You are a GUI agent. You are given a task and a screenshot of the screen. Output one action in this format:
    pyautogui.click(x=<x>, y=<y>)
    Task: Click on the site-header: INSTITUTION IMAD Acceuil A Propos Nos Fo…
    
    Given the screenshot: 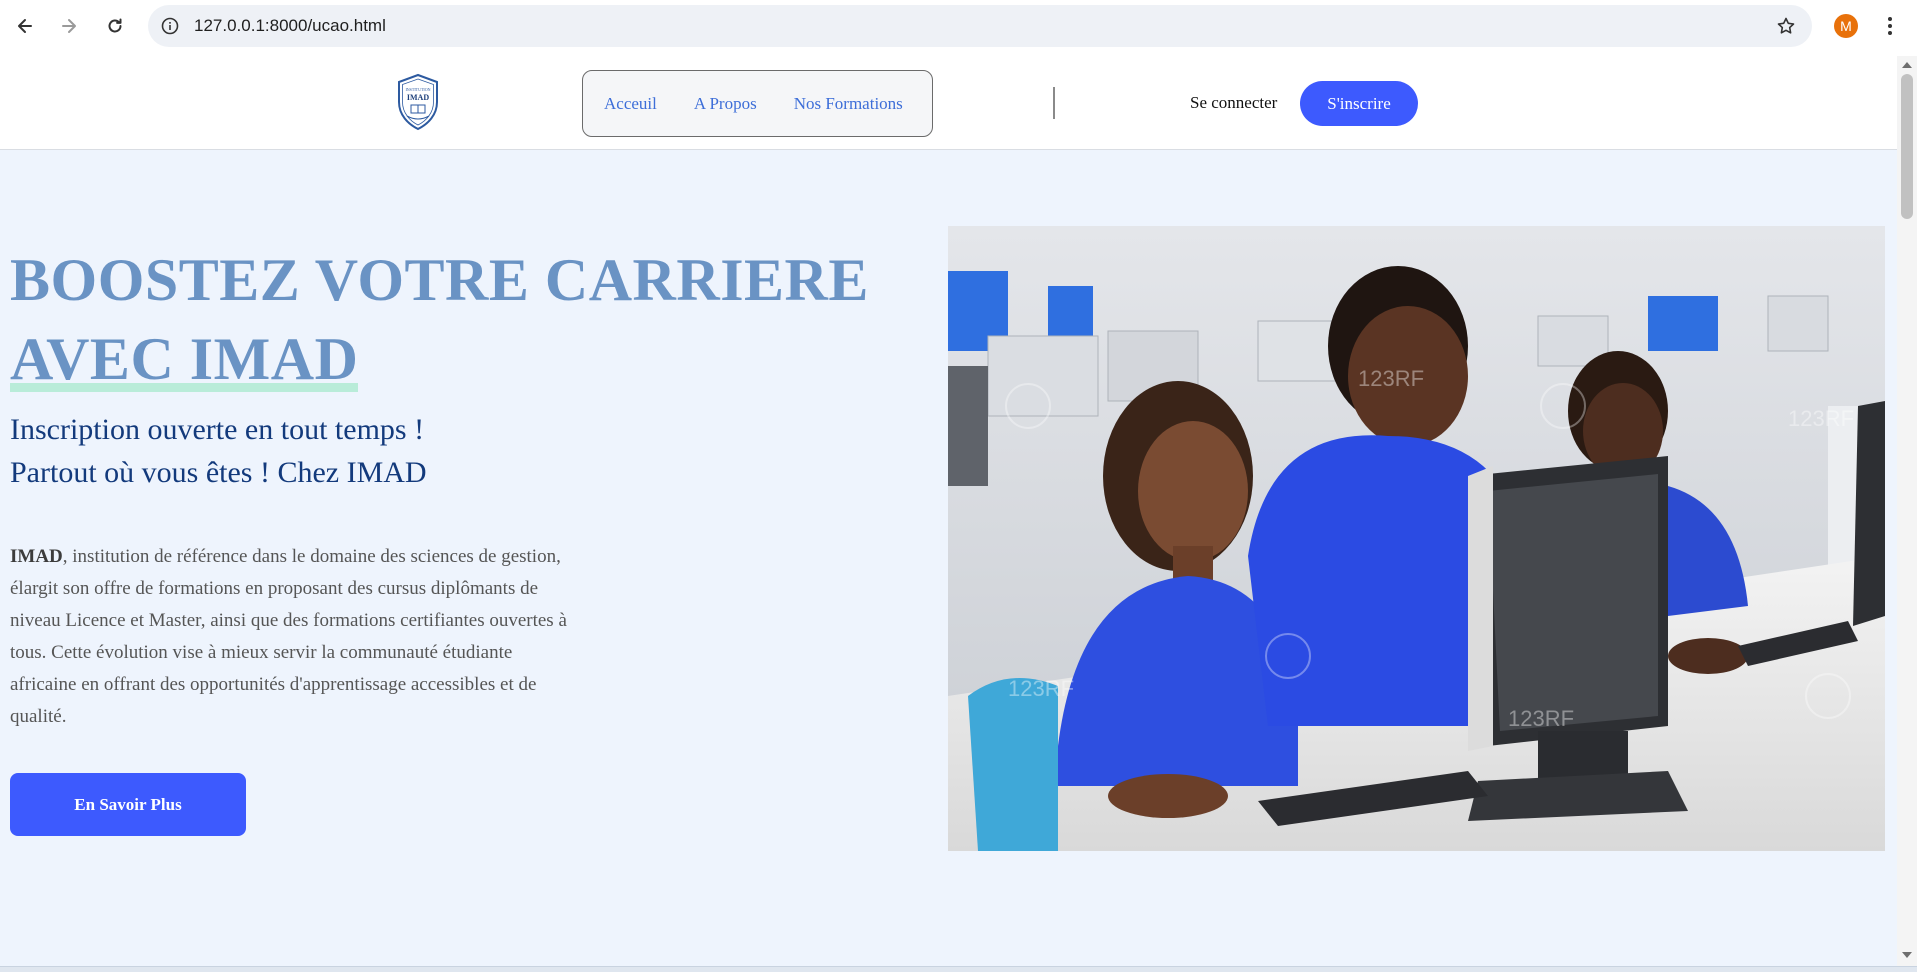 What is the action you would take?
    pyautogui.click(x=948, y=103)
    